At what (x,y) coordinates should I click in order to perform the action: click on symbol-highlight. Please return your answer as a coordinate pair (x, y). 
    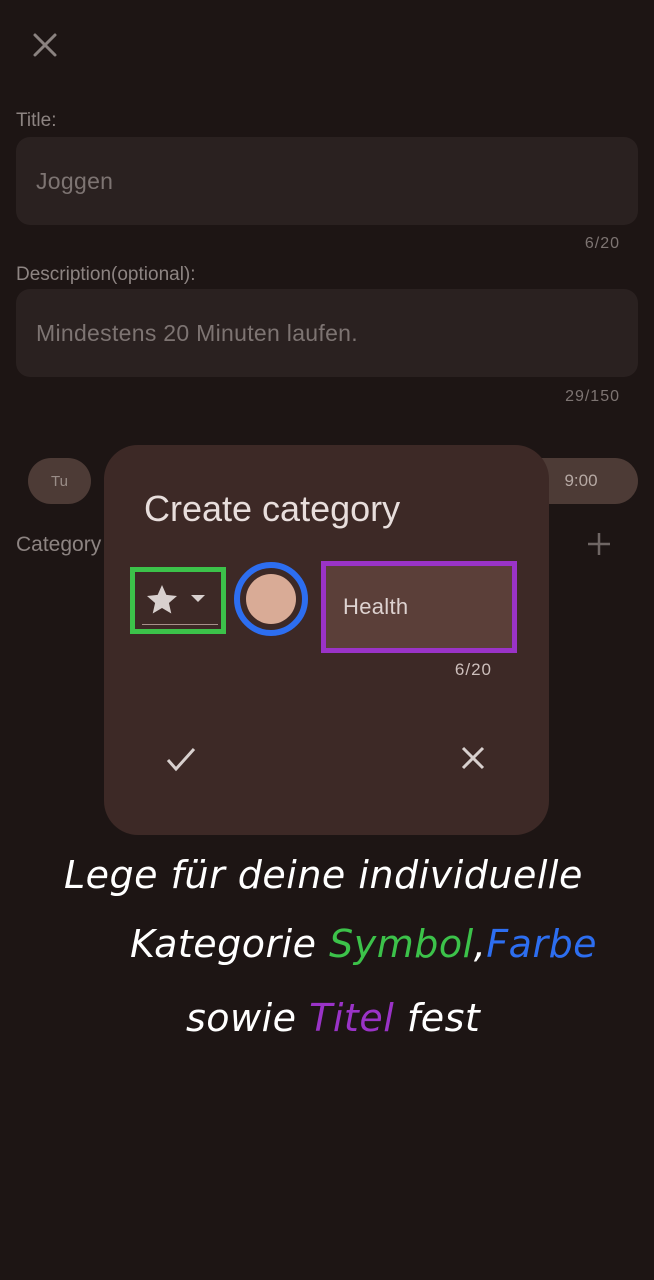
    Looking at the image, I should click on (178, 600).